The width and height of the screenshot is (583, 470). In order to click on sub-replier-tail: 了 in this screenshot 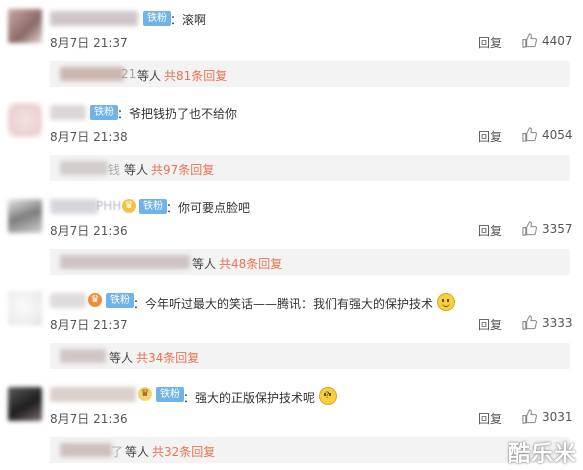, I will do `click(117, 452)`.